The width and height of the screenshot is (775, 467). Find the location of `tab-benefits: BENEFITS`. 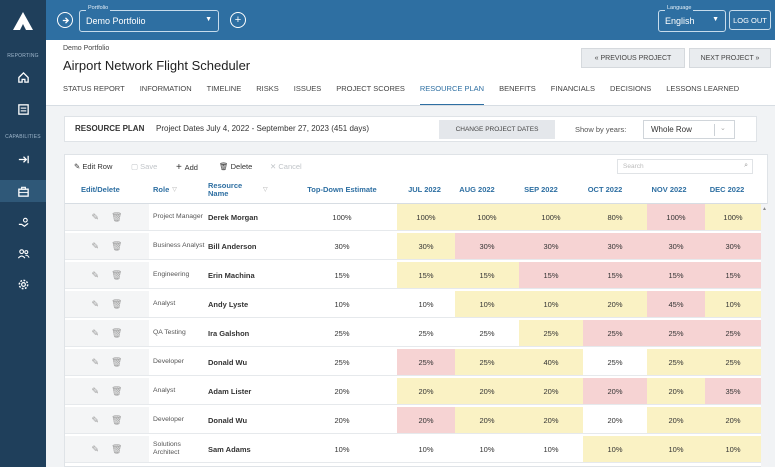

tab-benefits: BENEFITS is located at coordinates (517, 91).